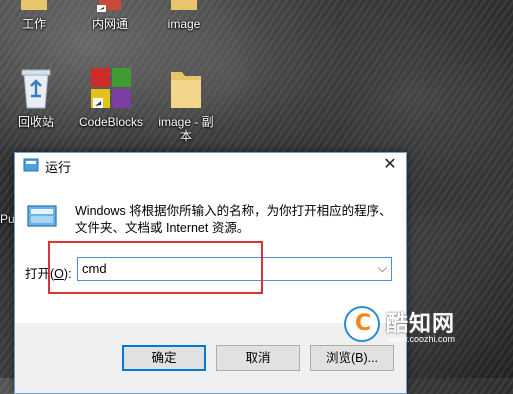 The width and height of the screenshot is (513, 394). Describe the element at coordinates (58, 167) in the screenshot. I see `dialog-title: 运行` at that location.